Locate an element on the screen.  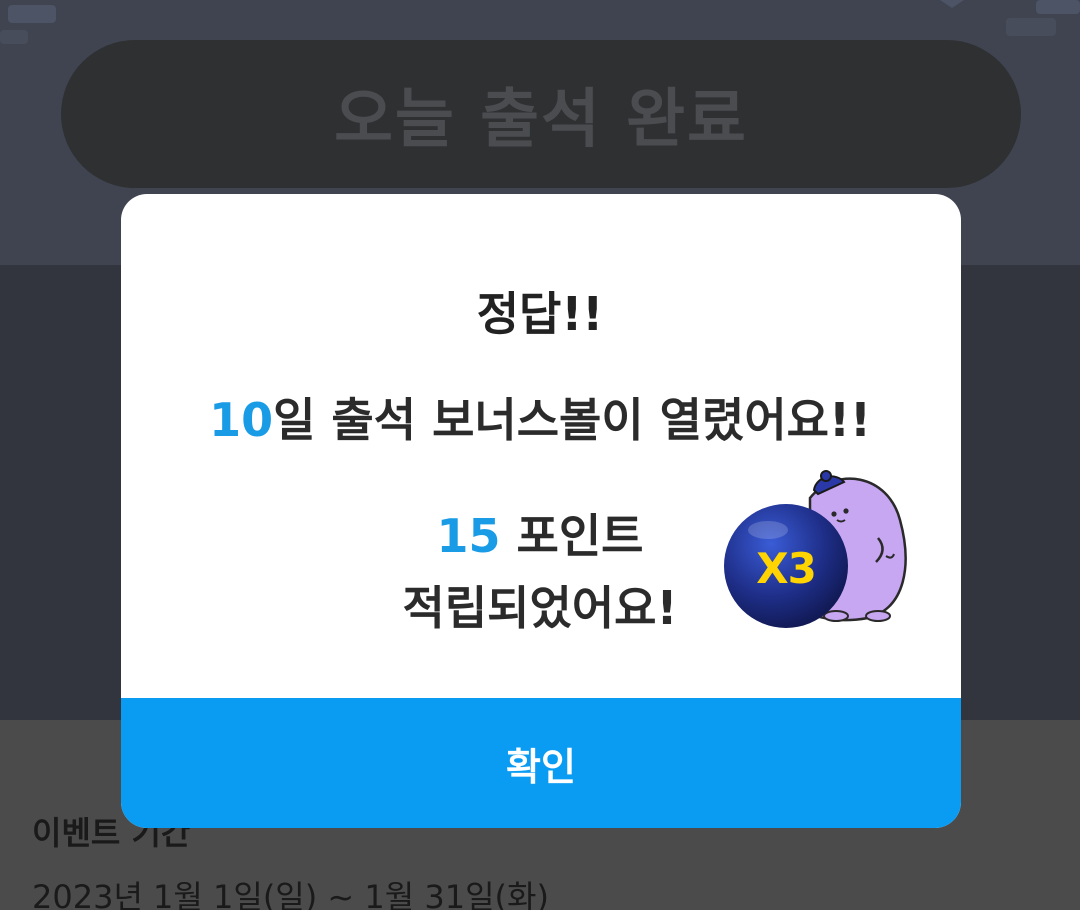
points-saved-message: 적립되었어요! is located at coordinates (540, 608).